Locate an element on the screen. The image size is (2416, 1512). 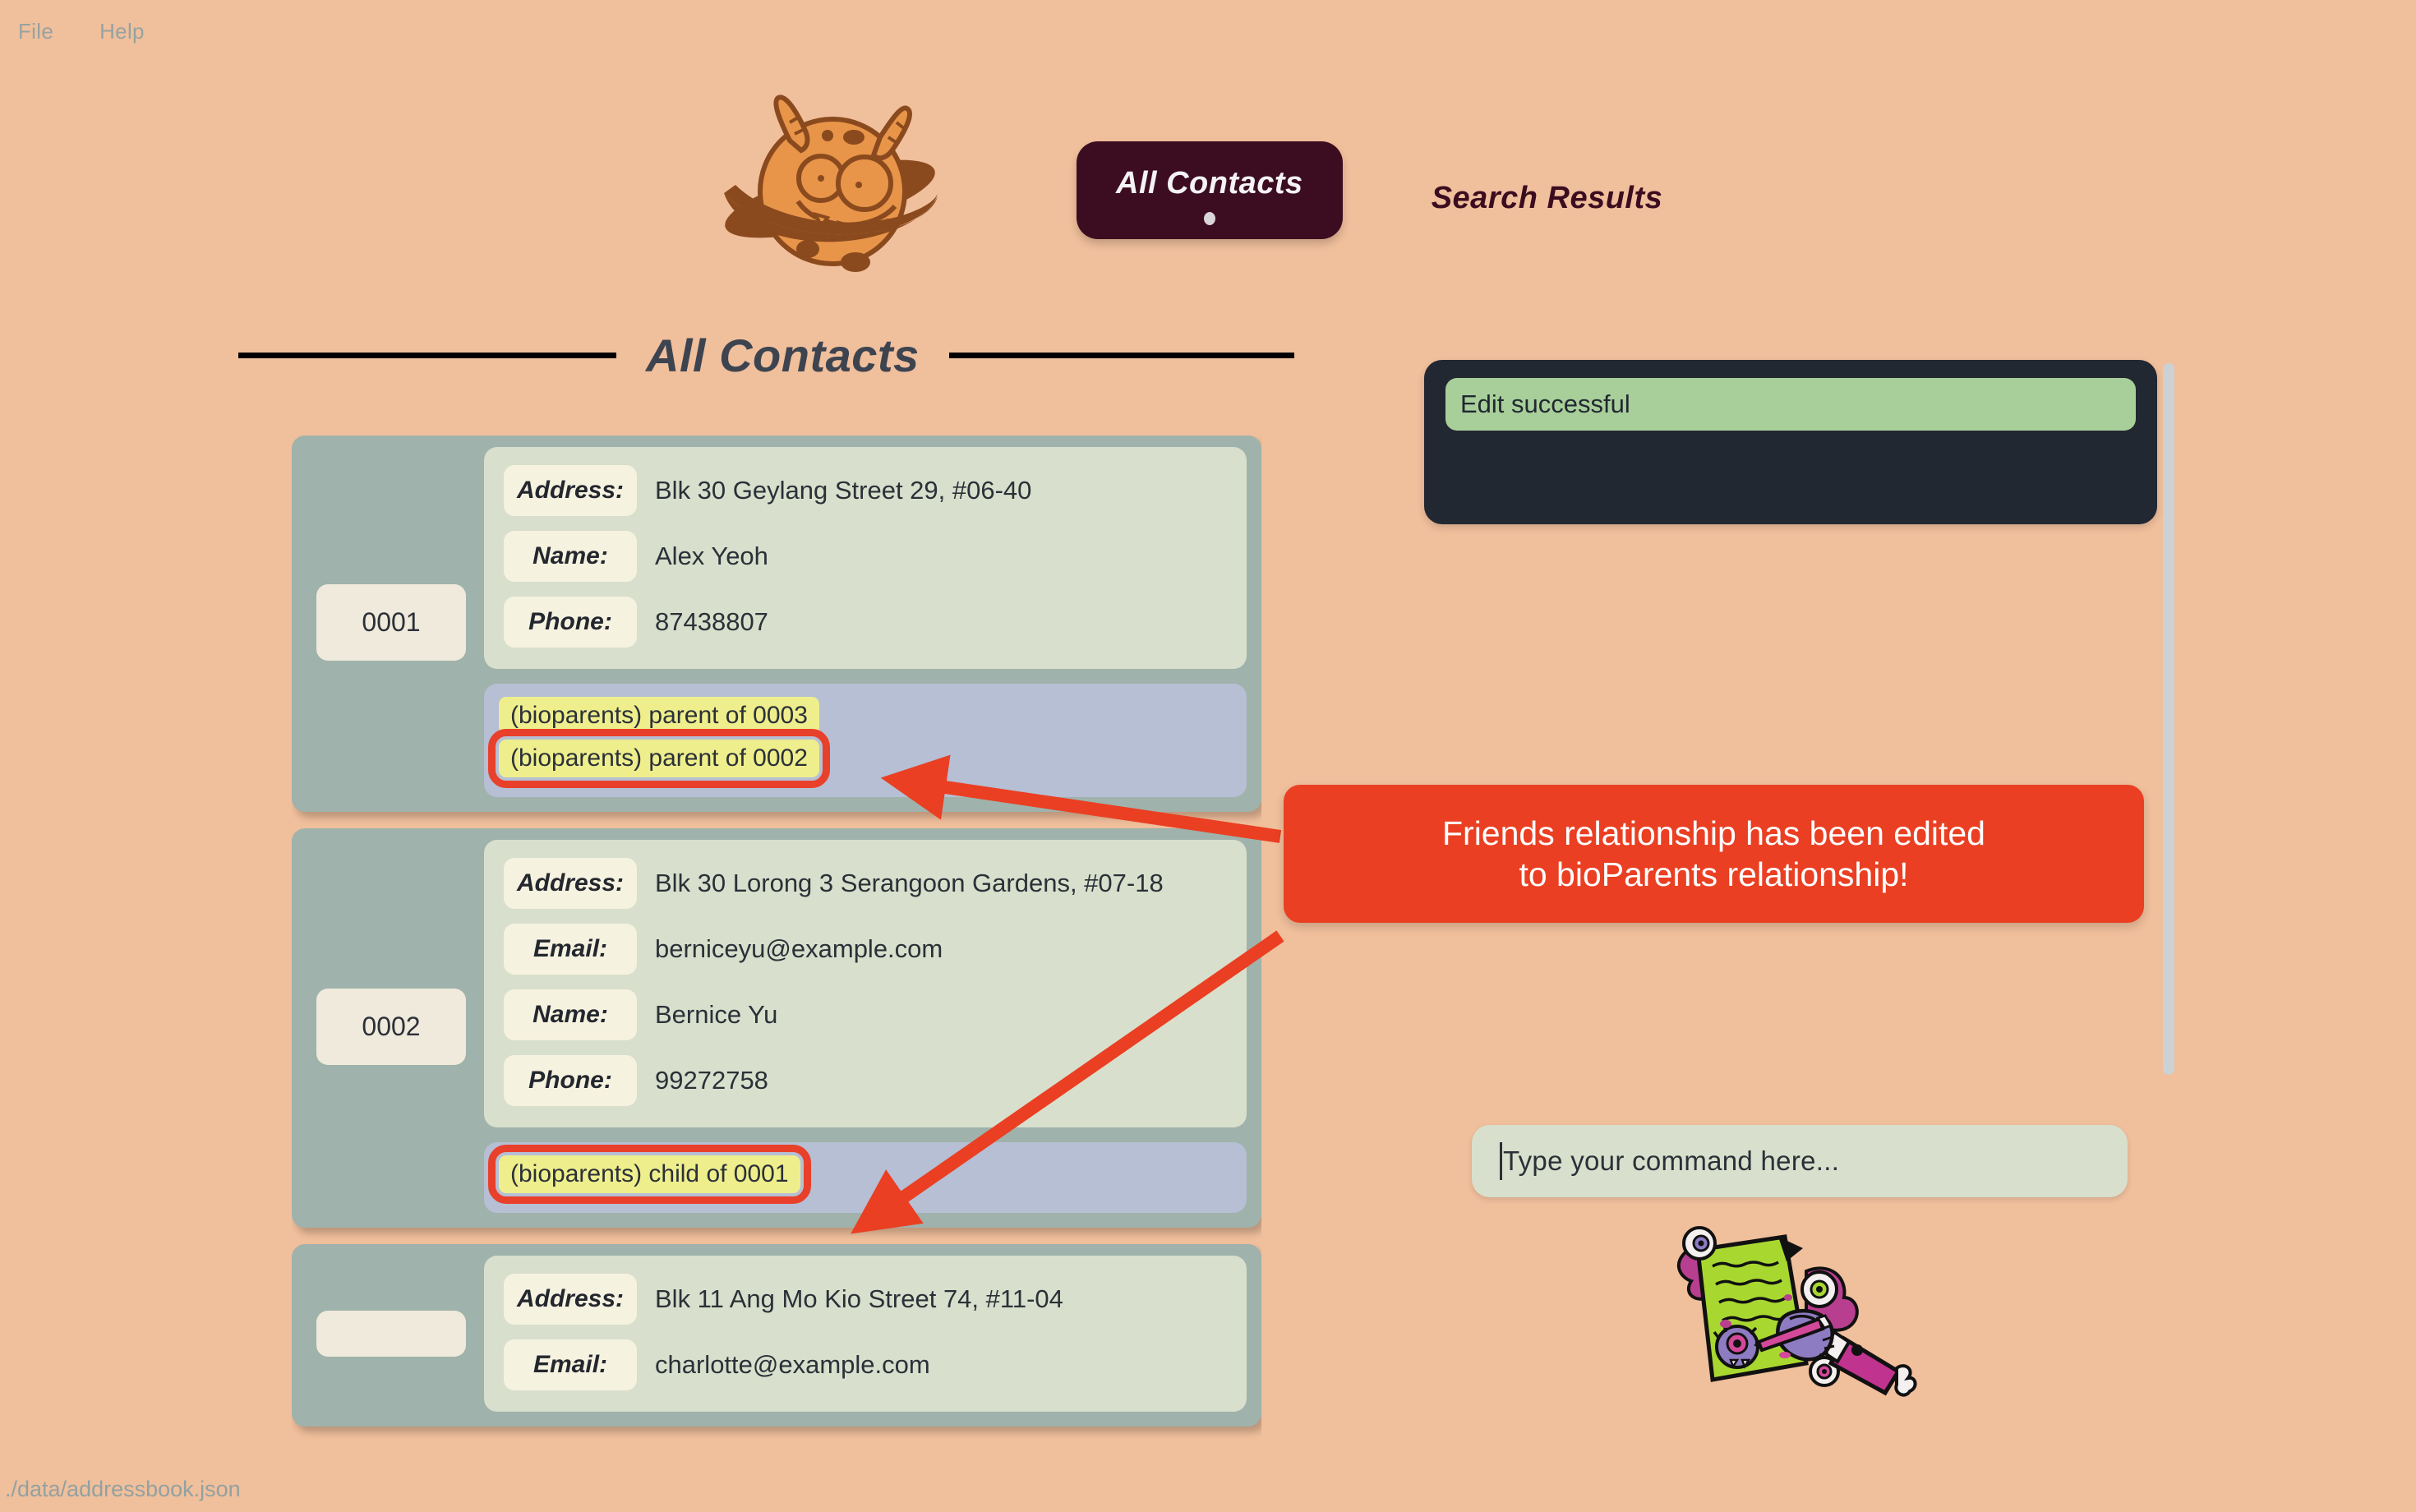
relationship-row: (bioparents) child of 0001 is located at coordinates (860, 1175).